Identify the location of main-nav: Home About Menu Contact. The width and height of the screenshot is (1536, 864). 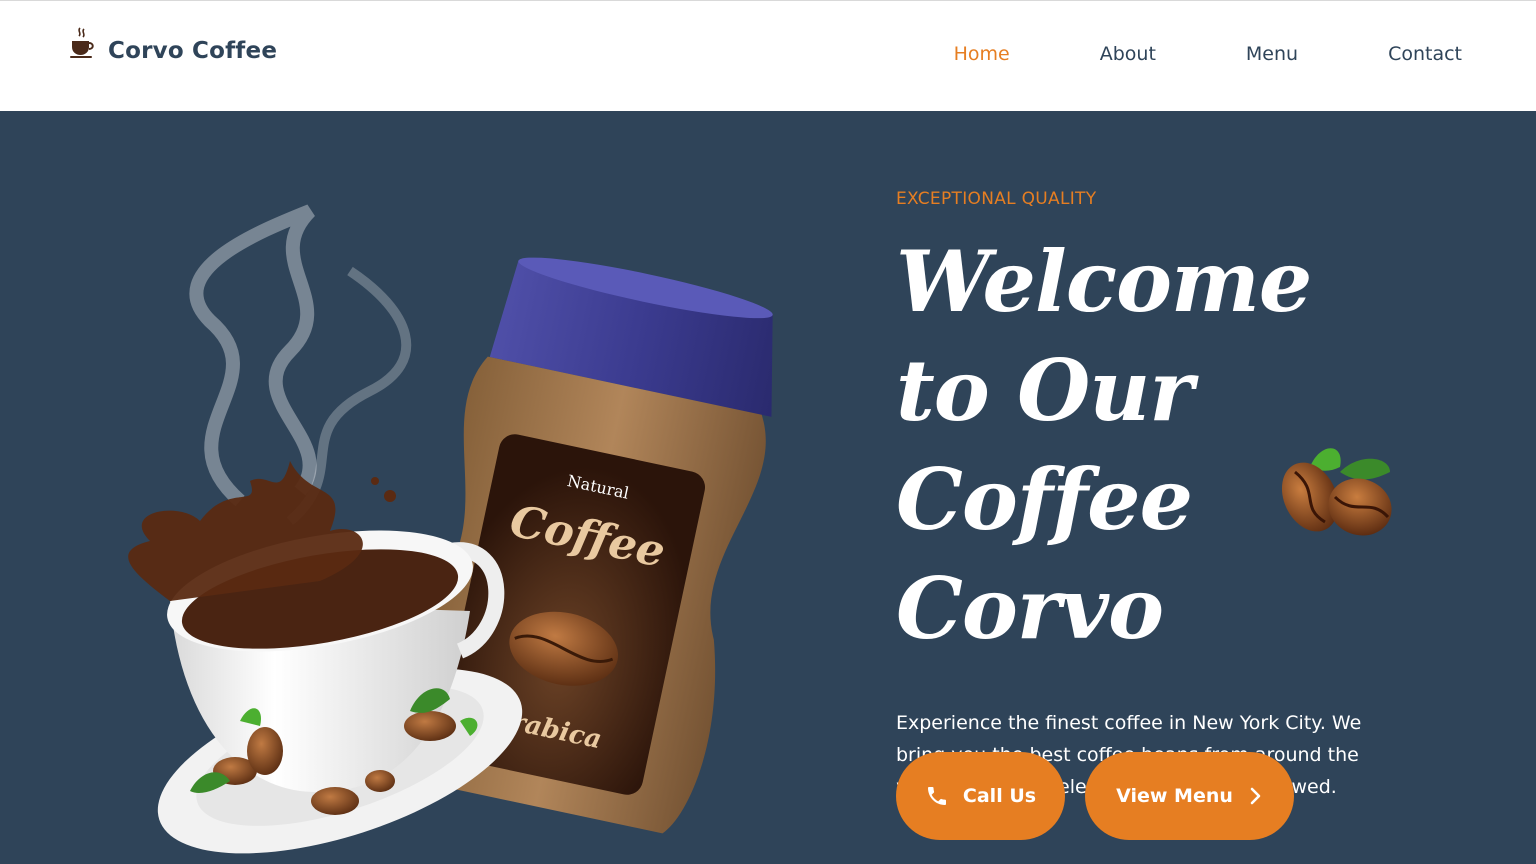
(1208, 54).